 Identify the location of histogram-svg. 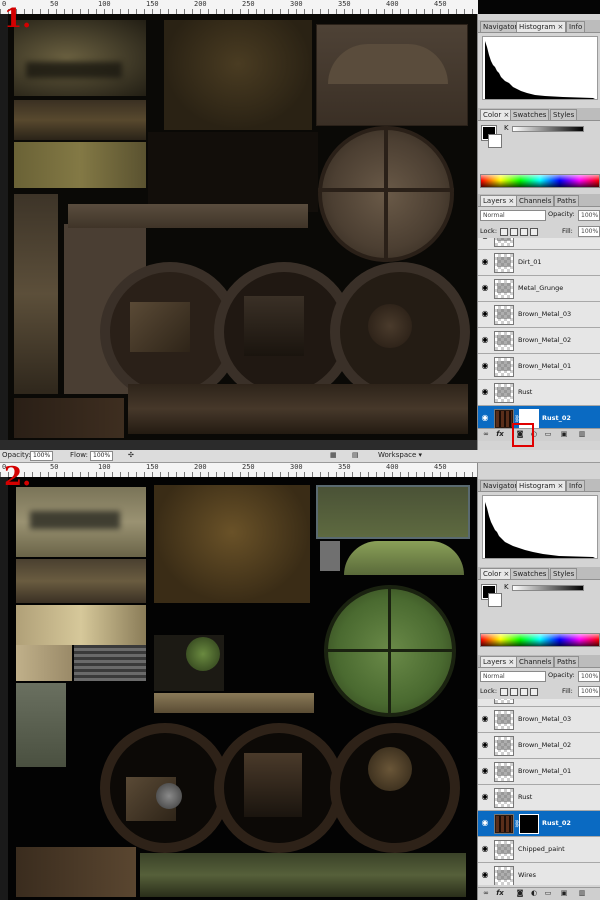
(540, 70).